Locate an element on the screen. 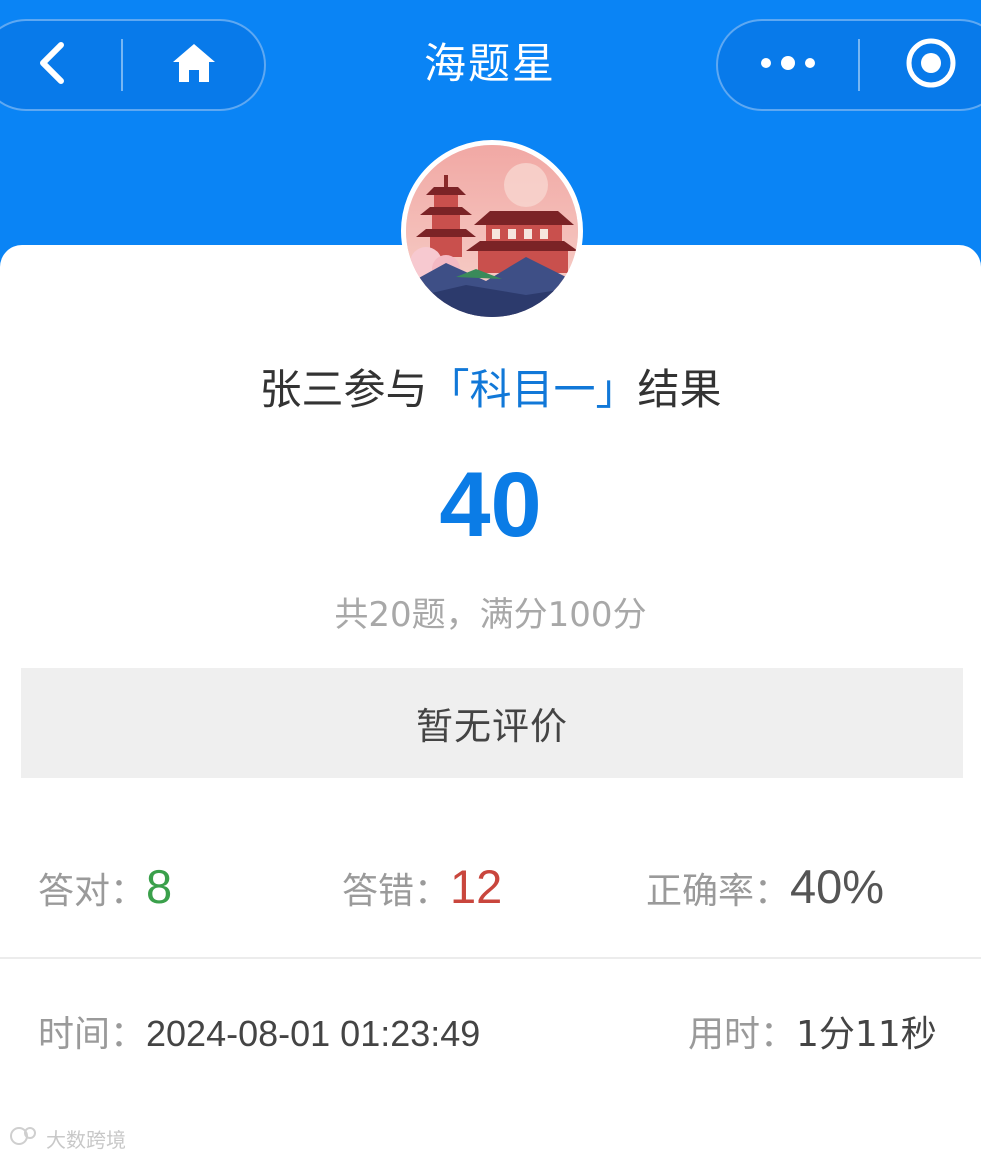 The height and width of the screenshot is (1156, 981). duration: 用时： 1分11秒 is located at coordinates (812, 1031).